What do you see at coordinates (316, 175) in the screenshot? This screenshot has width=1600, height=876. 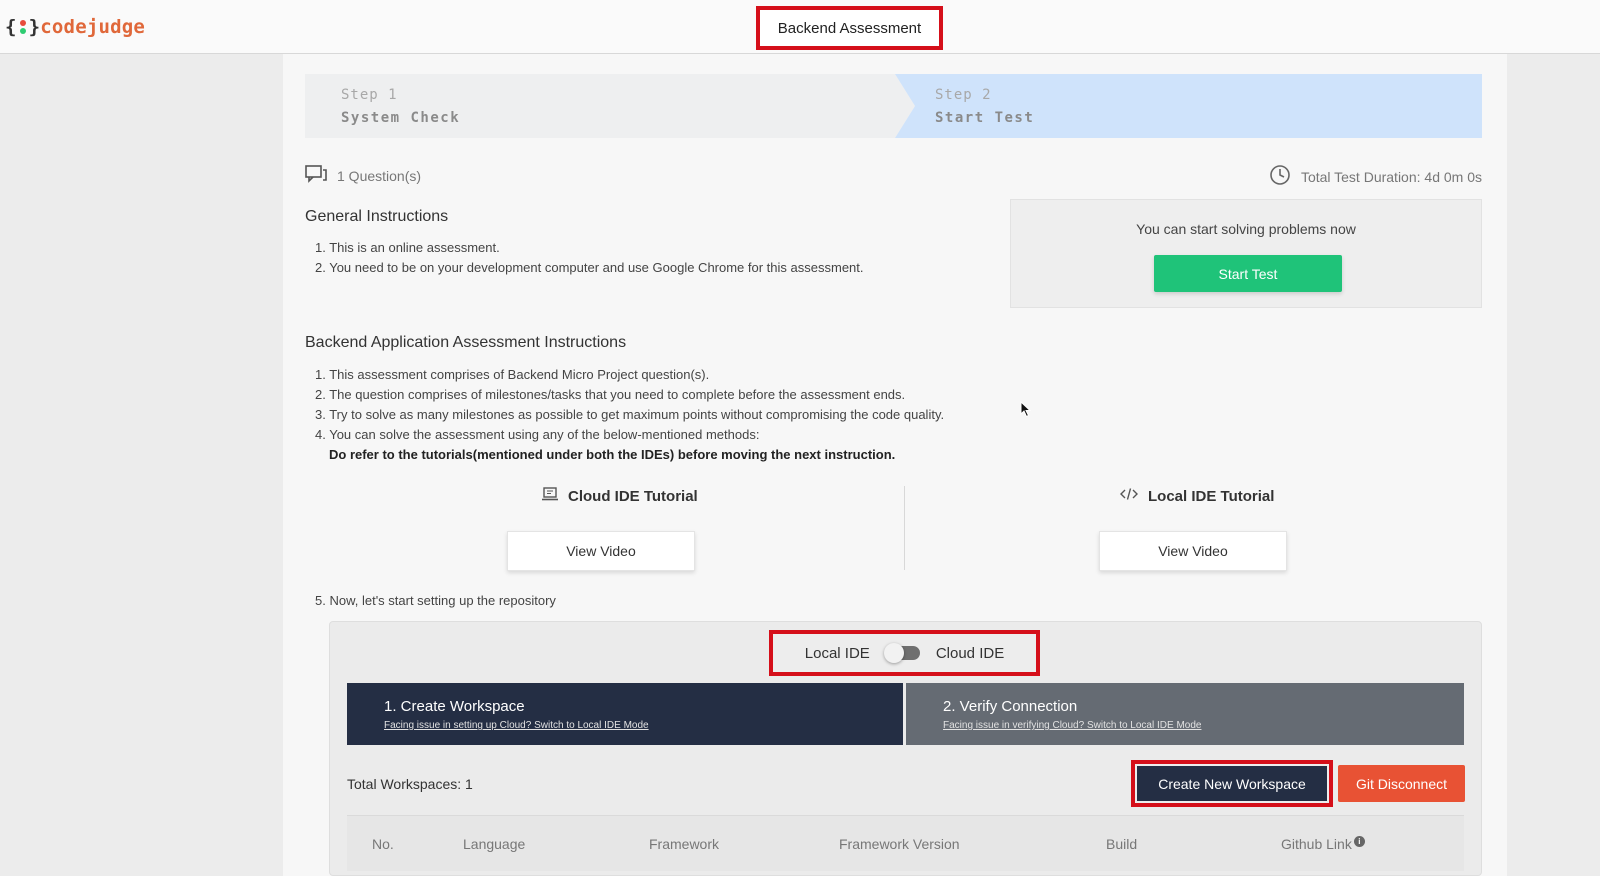 I see `chat-icon` at bounding box center [316, 175].